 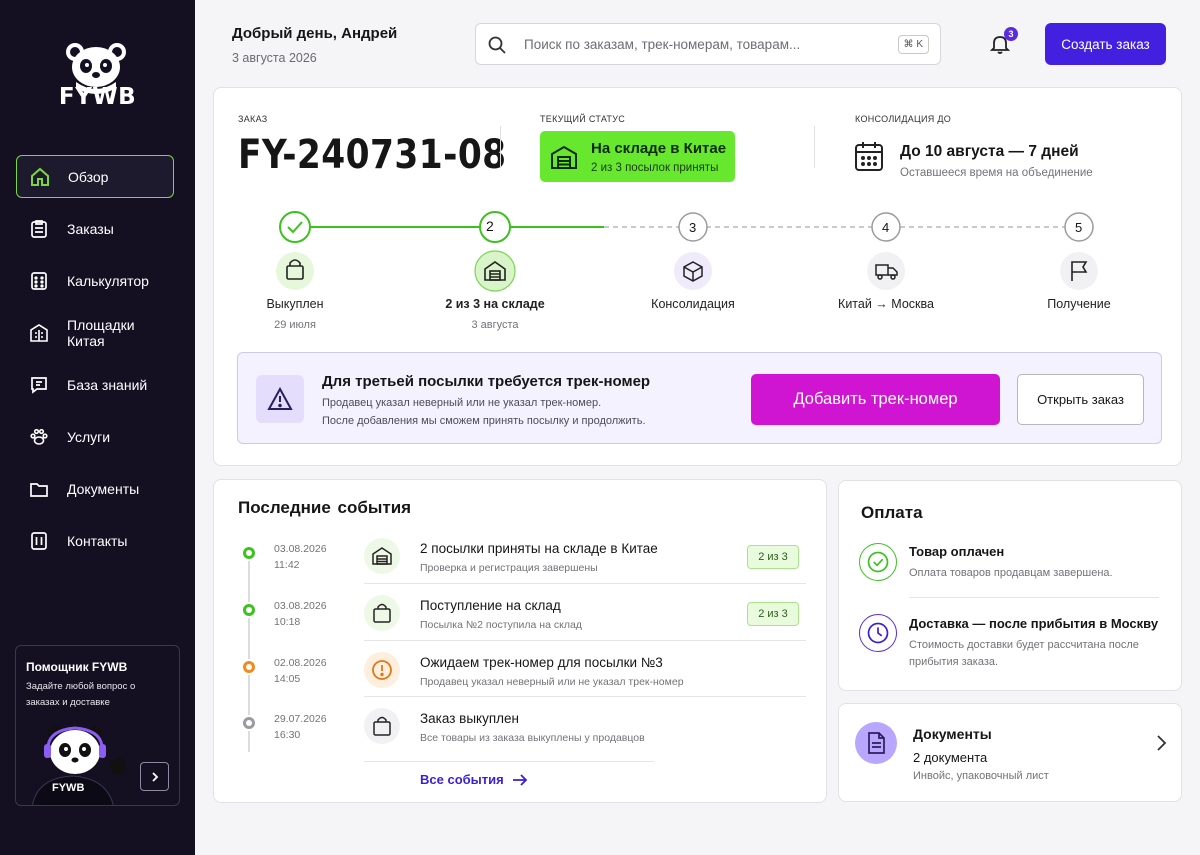 I want to click on documents-count: 2 документа, so click(x=950, y=757).